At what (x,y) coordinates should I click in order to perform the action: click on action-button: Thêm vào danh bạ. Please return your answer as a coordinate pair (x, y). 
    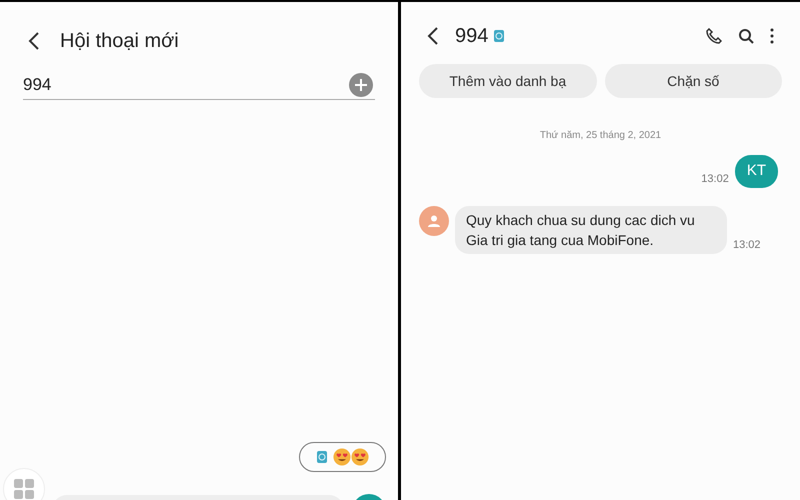
    Looking at the image, I should click on (507, 81).